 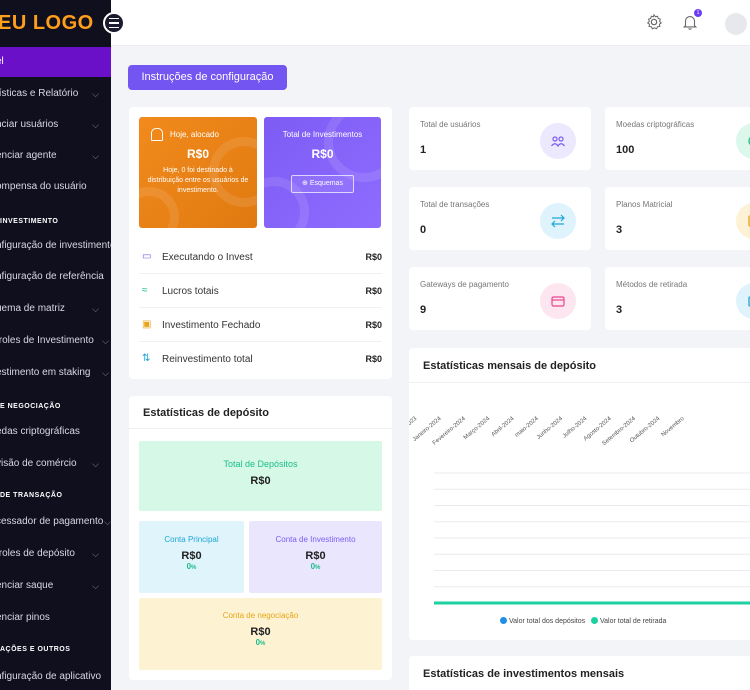 I want to click on row-label: Lucros totais, so click(x=190, y=291).